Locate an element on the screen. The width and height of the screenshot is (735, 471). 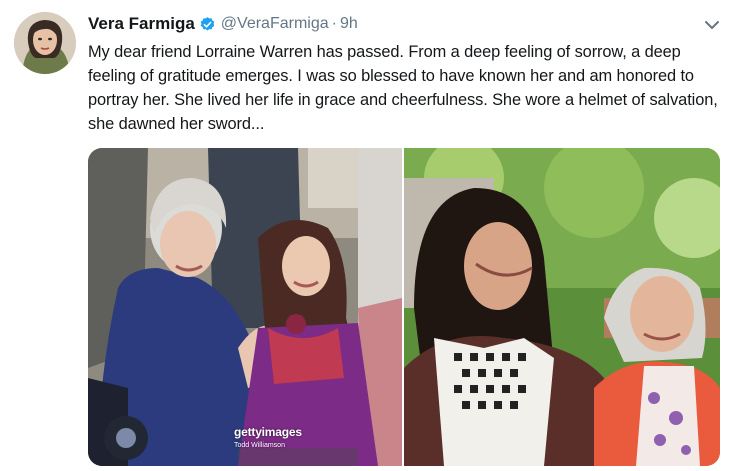
tweet-header: Vera Farmiga @VeraFarmiga · 9h is located at coordinates (223, 24).